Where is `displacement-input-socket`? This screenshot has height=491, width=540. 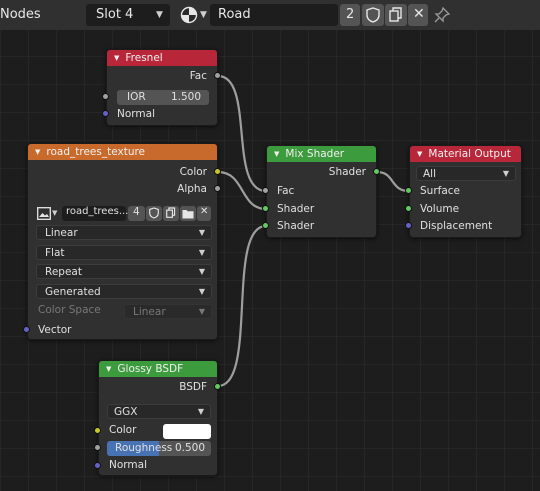 displacement-input-socket is located at coordinates (408, 225).